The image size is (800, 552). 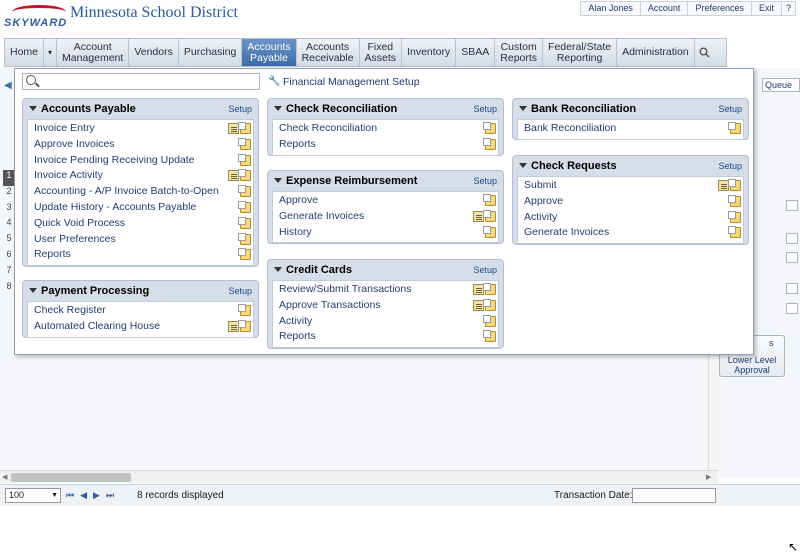 I want to click on queue-button: Queue, so click(x=781, y=85).